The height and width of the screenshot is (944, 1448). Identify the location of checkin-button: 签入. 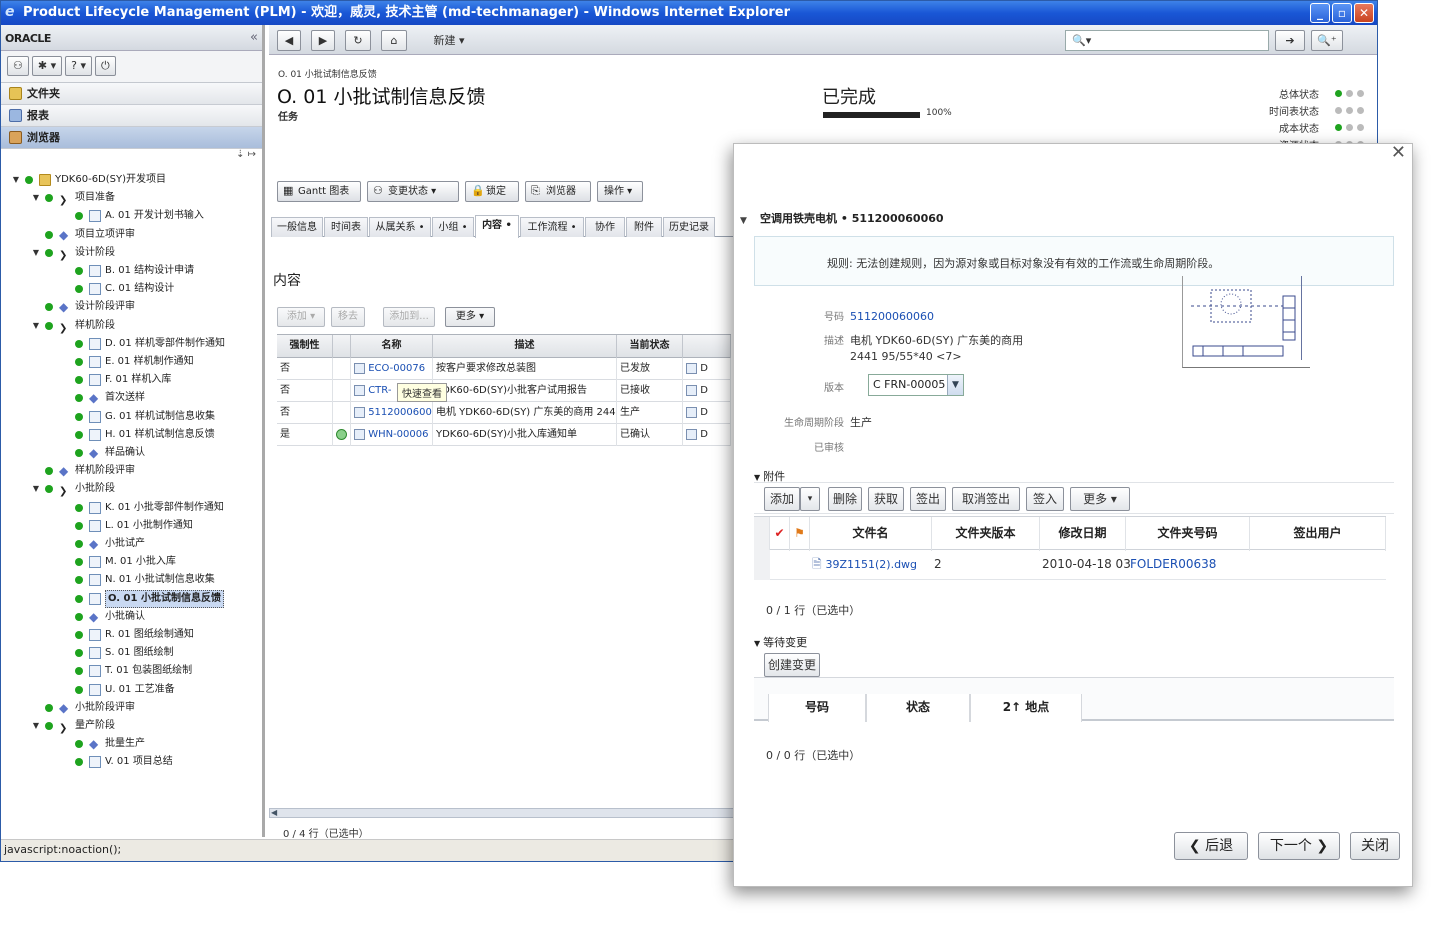
(1045, 499).